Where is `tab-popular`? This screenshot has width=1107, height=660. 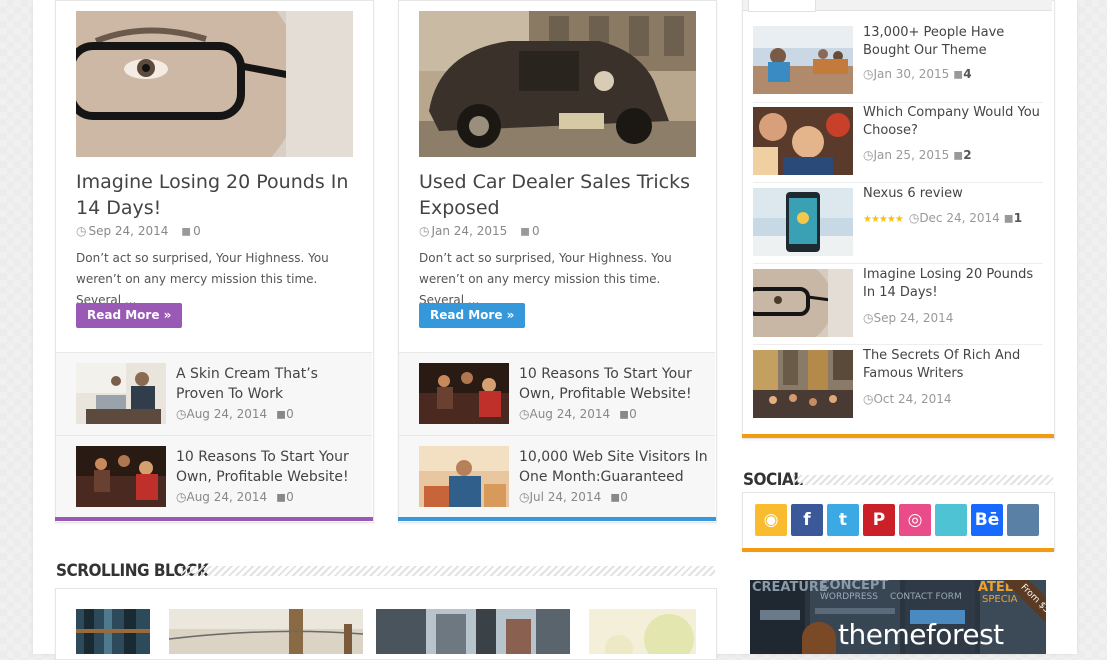 tab-popular is located at coordinates (782, 6).